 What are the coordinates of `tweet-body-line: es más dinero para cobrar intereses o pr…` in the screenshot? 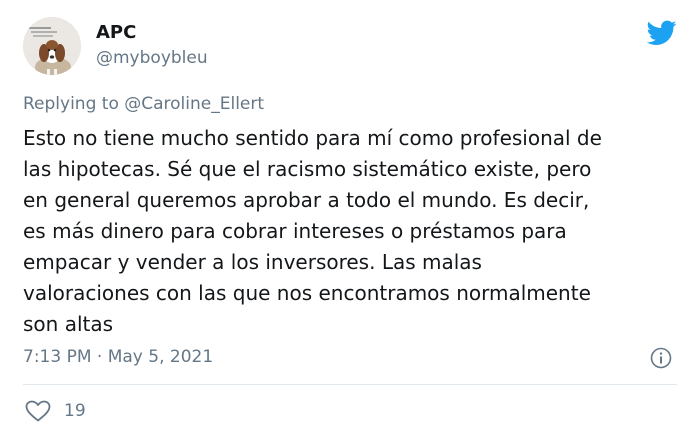 It's located at (295, 231).